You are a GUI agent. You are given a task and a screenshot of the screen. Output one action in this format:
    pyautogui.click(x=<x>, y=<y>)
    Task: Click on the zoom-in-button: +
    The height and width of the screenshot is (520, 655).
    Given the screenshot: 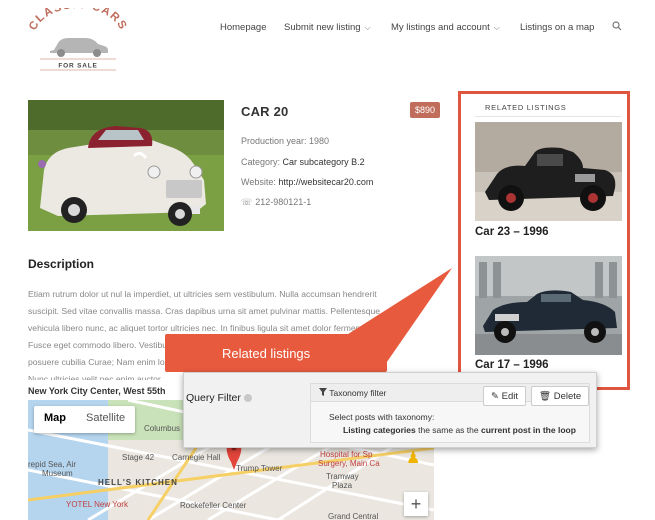 What is the action you would take?
    pyautogui.click(x=416, y=504)
    